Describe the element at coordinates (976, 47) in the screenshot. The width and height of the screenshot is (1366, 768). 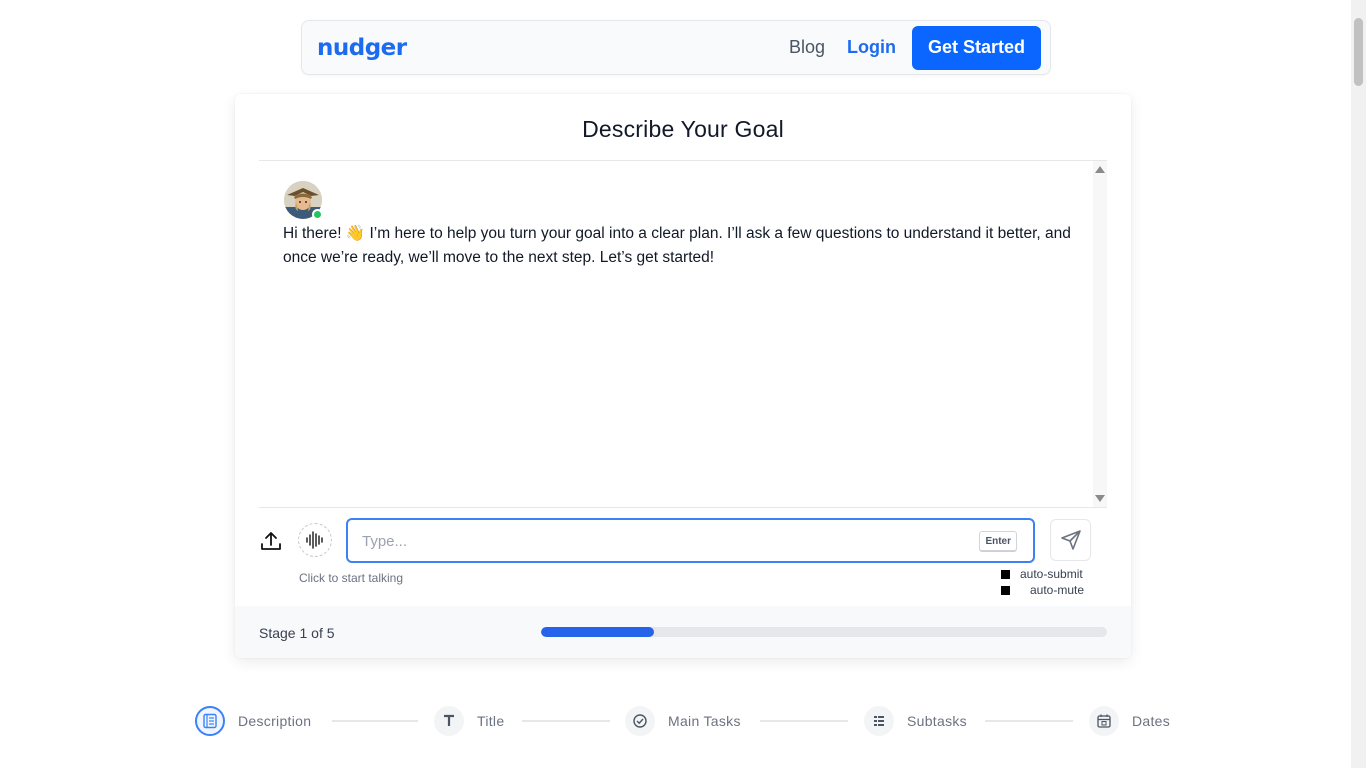
I see `get-started-button: Get Started` at that location.